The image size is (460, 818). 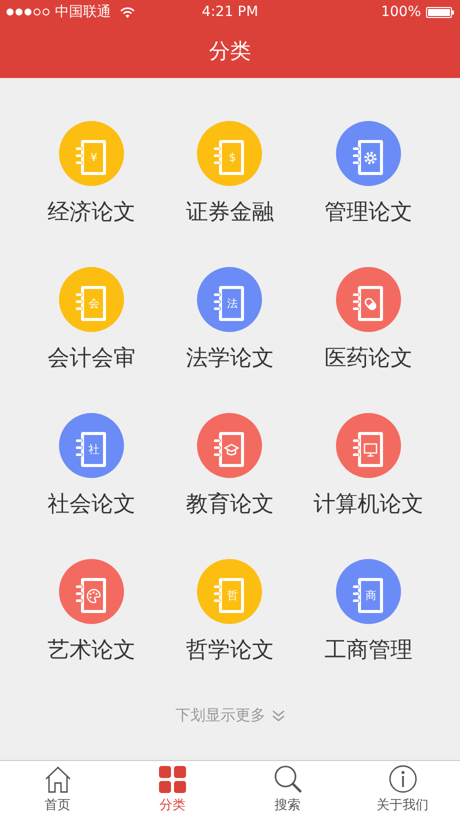 What do you see at coordinates (230, 12) in the screenshot?
I see `status-time: 4:21 PM` at bounding box center [230, 12].